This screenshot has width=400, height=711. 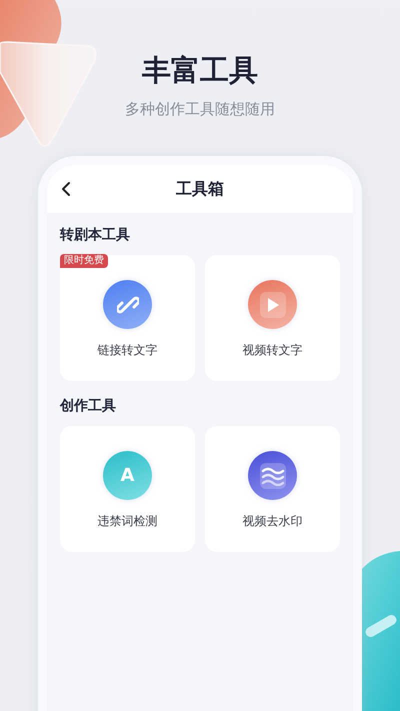 I want to click on tool-label: 链接转文字, so click(x=128, y=350).